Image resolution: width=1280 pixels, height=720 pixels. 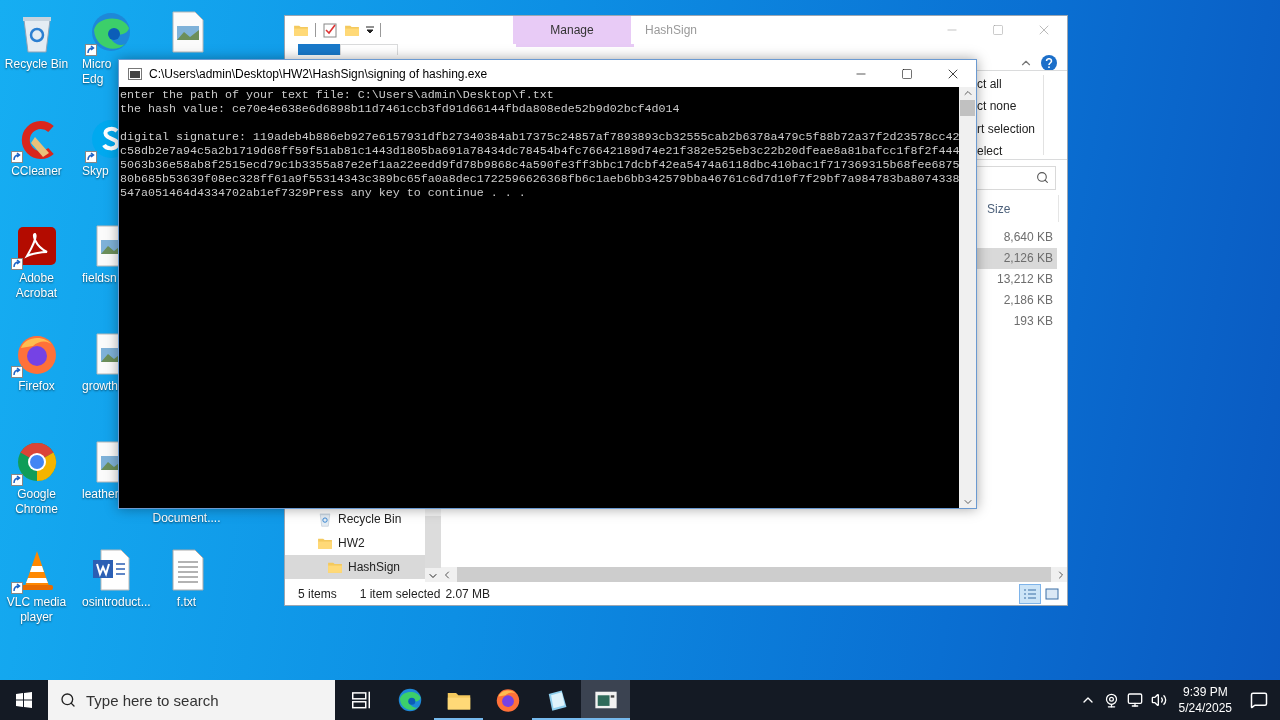 What do you see at coordinates (355, 543) in the screenshot?
I see `nav-item: HW2` at bounding box center [355, 543].